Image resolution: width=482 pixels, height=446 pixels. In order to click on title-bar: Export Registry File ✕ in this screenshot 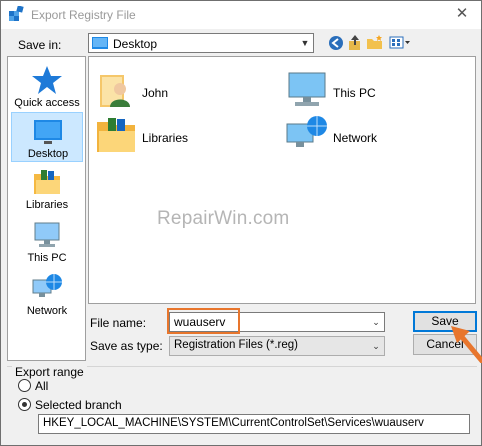, I will do `click(241, 15)`.